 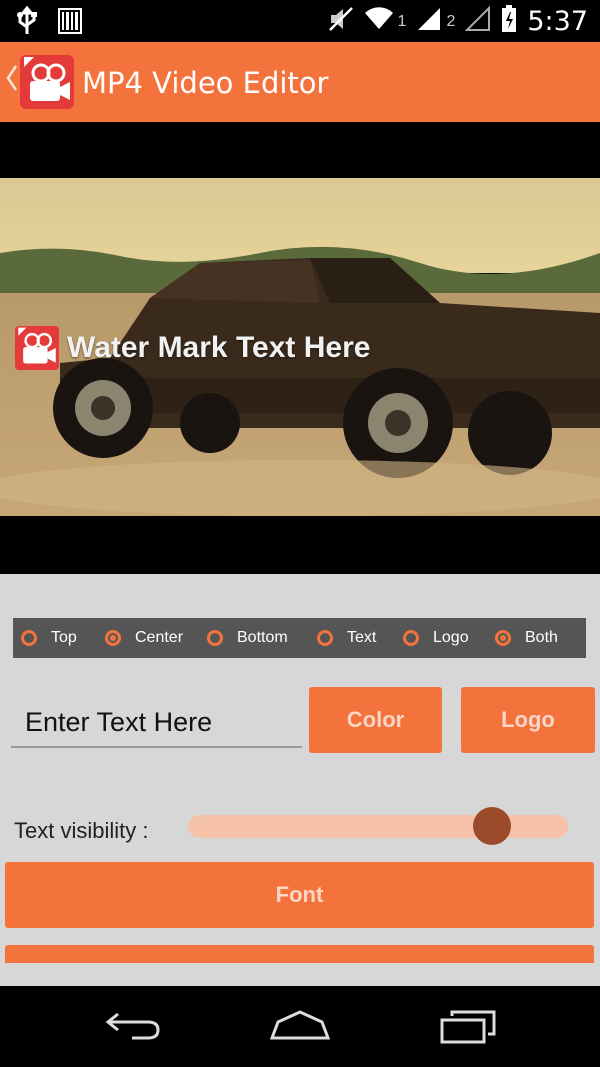 I want to click on barcode-icon, so click(x=70, y=23).